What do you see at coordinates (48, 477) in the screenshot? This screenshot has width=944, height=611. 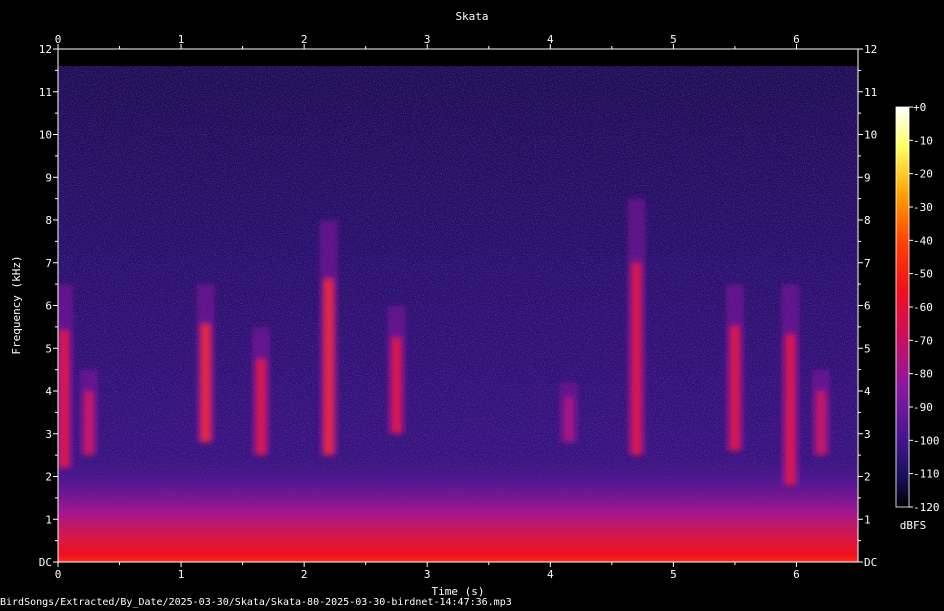 I see `y-tick-label: 2` at bounding box center [48, 477].